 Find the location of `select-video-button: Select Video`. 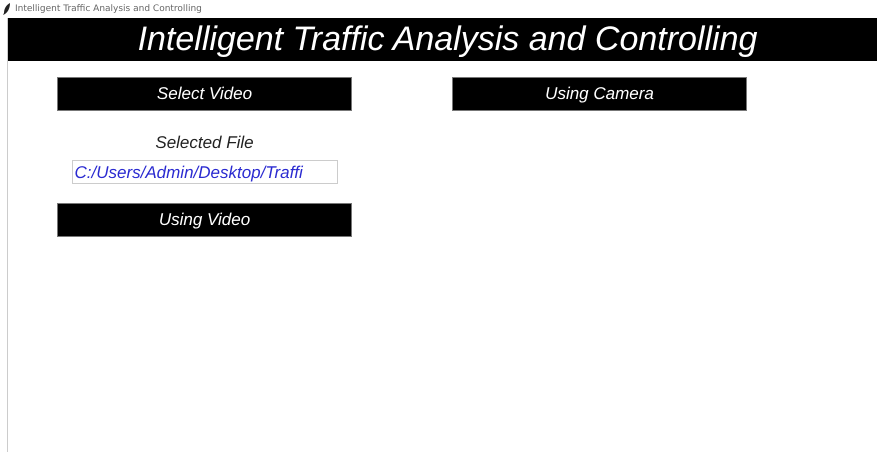

select-video-button: Select Video is located at coordinates (204, 94).